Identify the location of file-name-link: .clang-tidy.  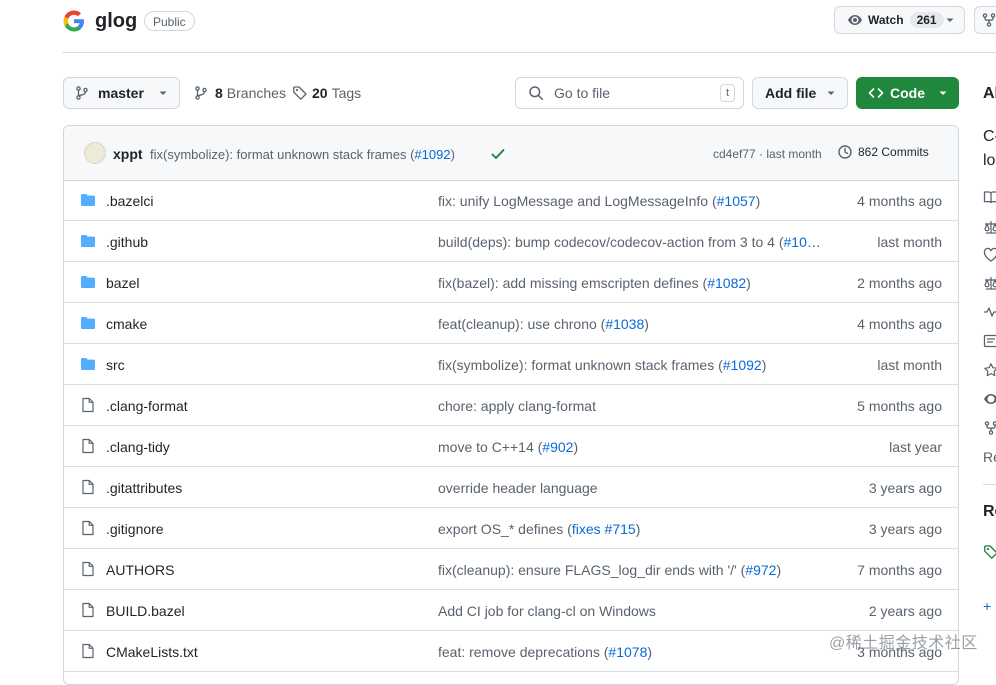
(138, 447).